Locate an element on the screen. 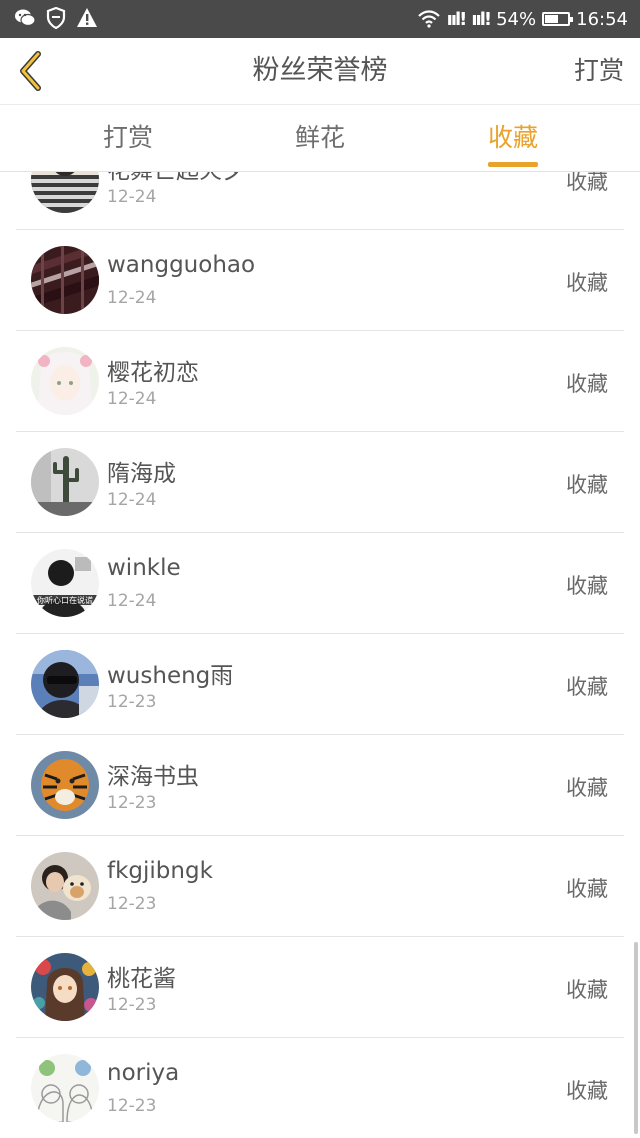 The image size is (640, 1138). nav-bar: 粉丝荣誉榜 打赏 is located at coordinates (320, 71).